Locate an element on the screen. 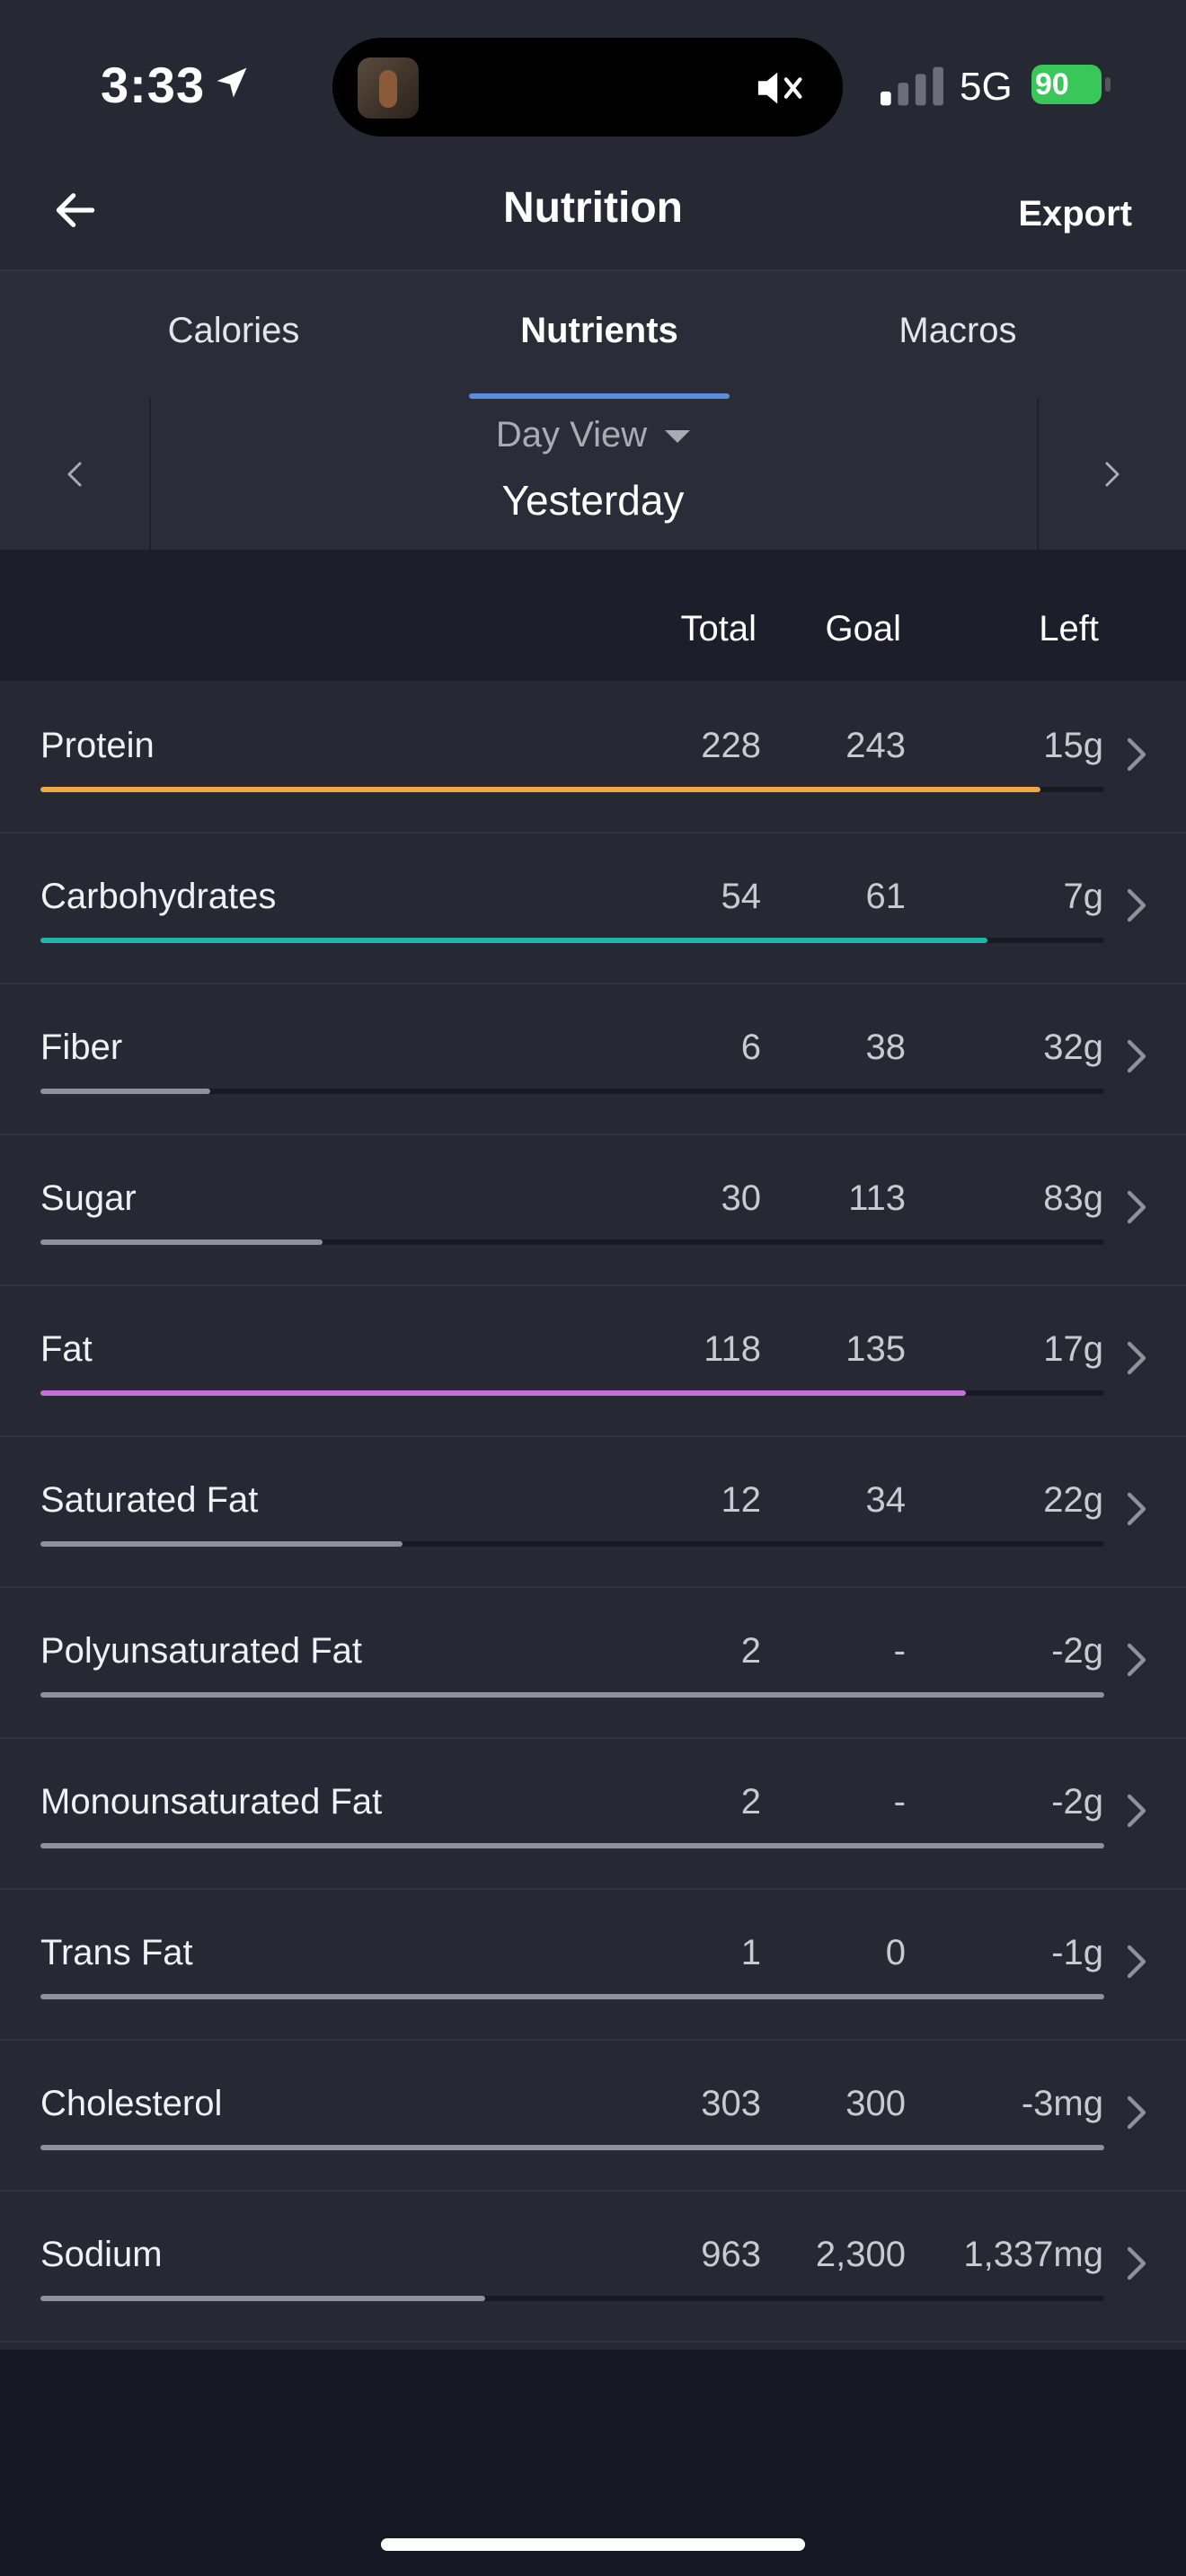 The height and width of the screenshot is (2576, 1186). nutrient-total: 303 is located at coordinates (731, 2103).